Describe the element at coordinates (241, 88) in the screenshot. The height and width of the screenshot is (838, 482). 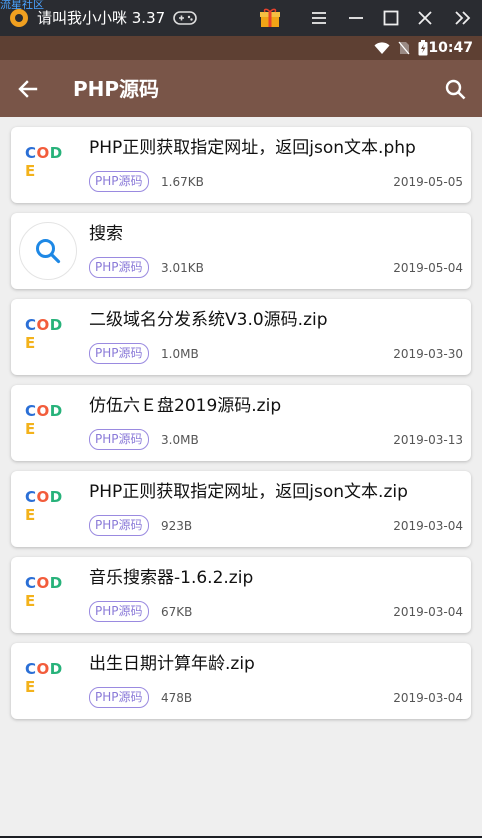
I see `app-bar: PHP源码` at that location.